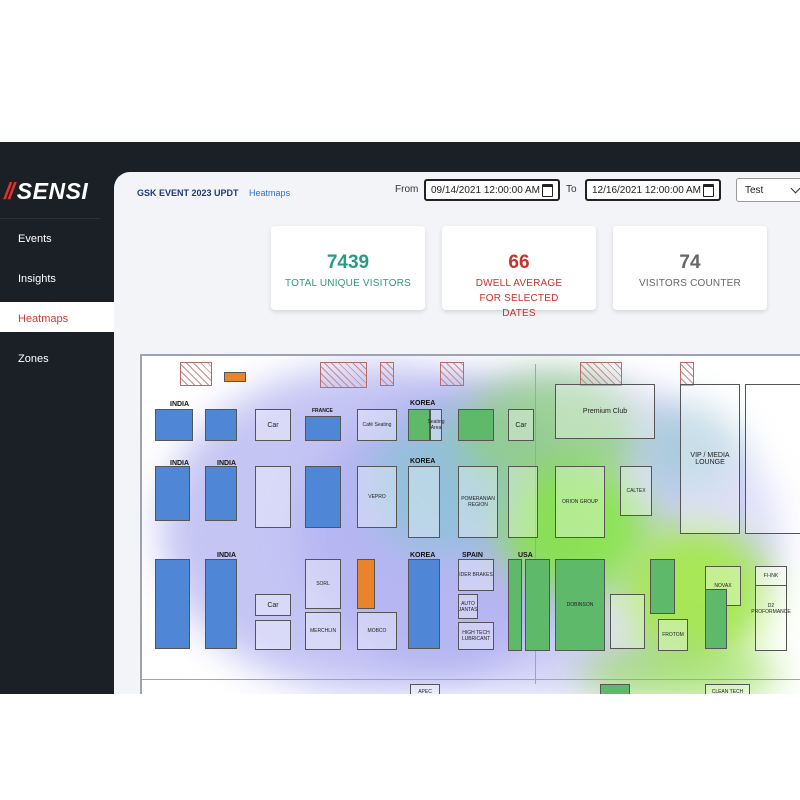 This screenshot has height=800, width=800. Describe the element at coordinates (322, 411) in the screenshot. I see `pavilion-label-france: FRANCE` at that location.